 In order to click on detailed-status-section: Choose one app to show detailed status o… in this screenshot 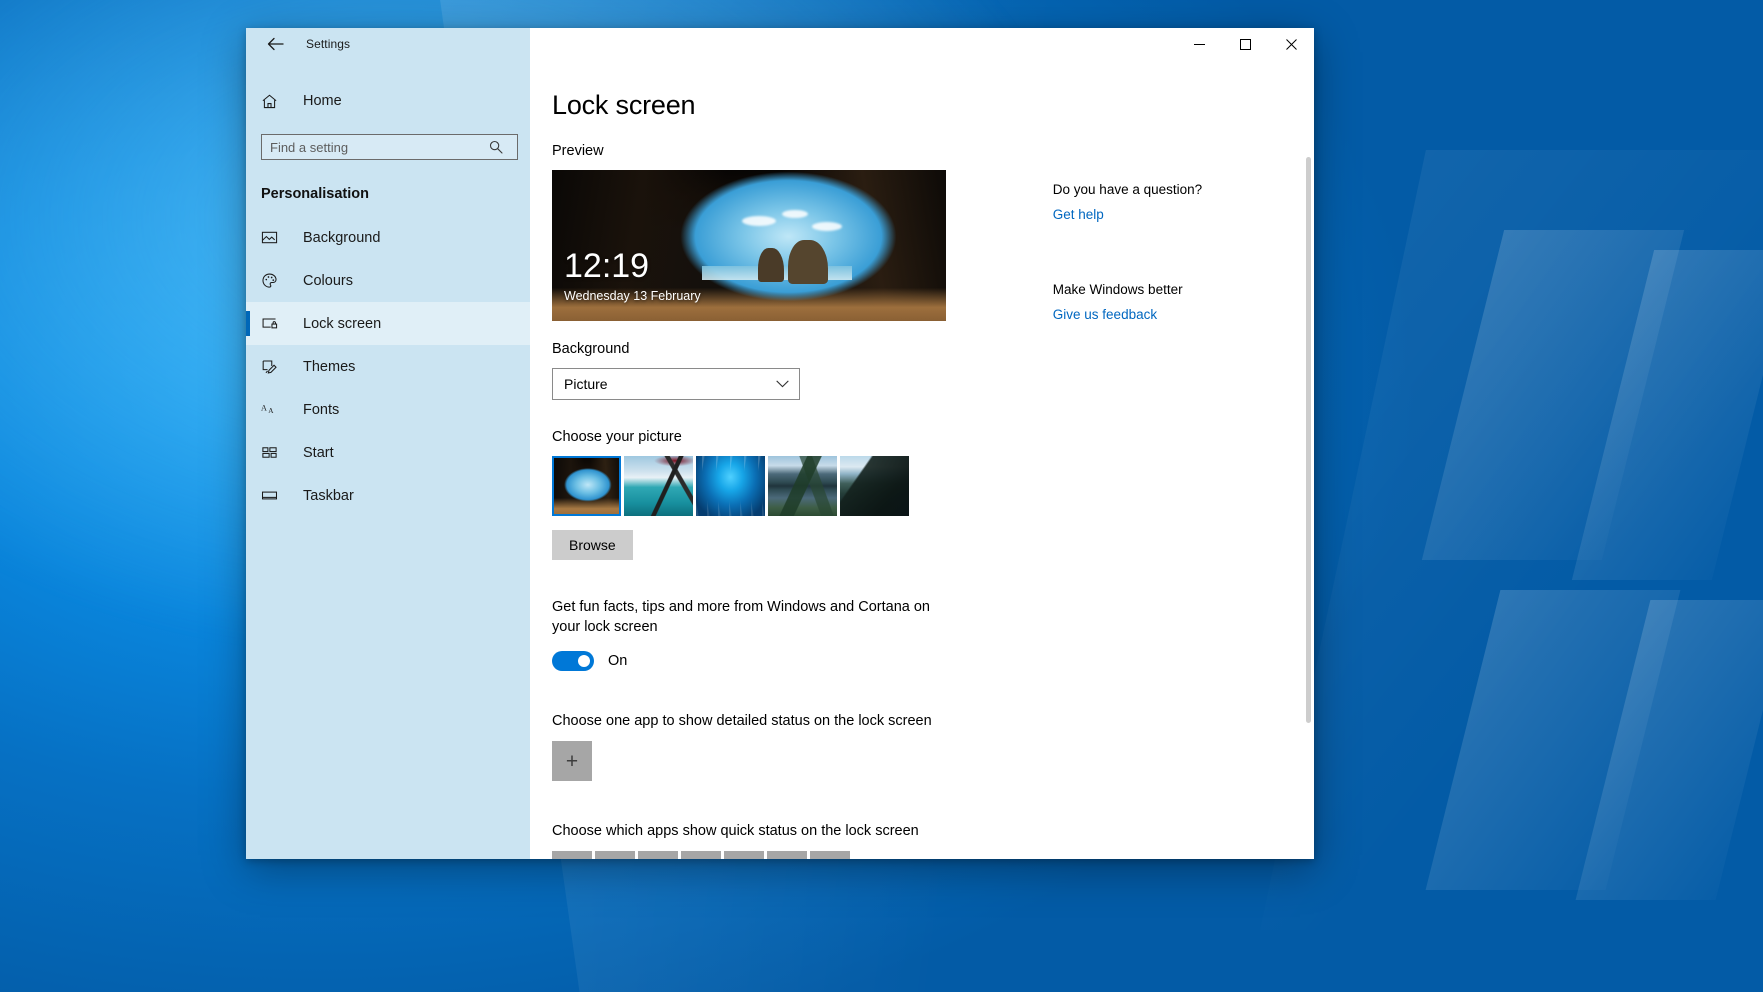, I will do `click(789, 747)`.